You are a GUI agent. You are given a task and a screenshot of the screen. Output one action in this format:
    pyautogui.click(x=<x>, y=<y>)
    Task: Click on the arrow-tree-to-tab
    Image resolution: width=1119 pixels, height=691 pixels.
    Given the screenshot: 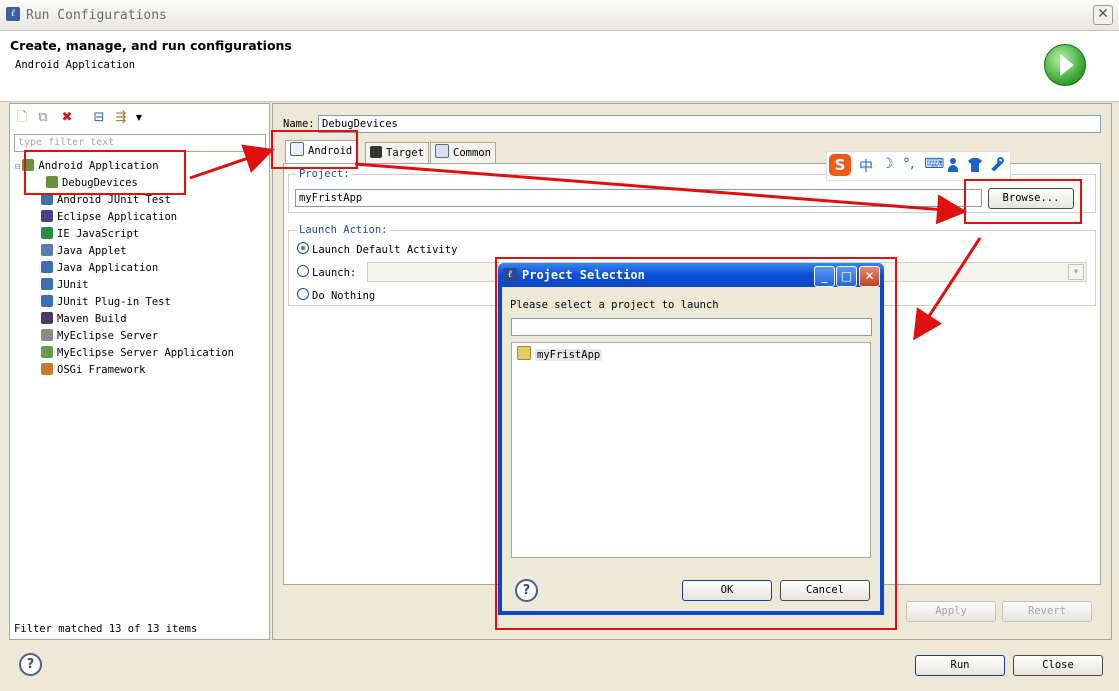 What is the action you would take?
    pyautogui.click(x=232, y=162)
    